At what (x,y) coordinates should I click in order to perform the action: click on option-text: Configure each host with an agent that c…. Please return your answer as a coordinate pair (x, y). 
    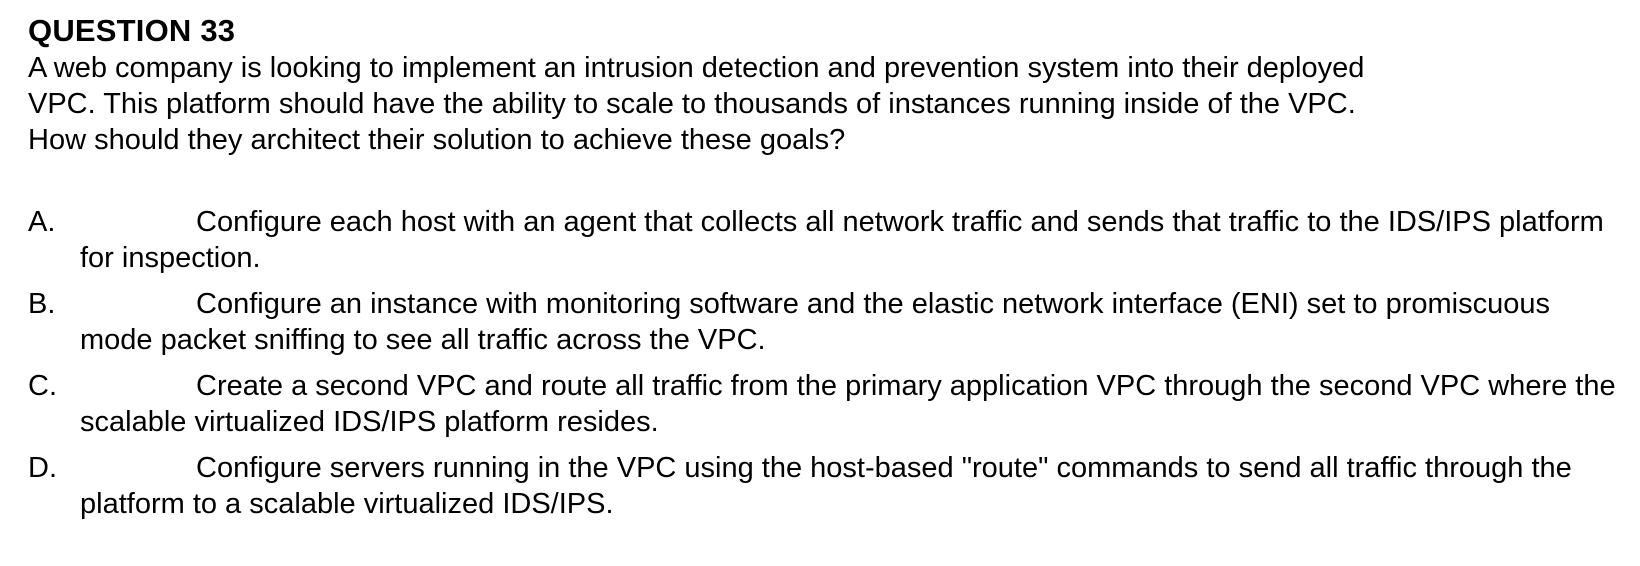
    Looking at the image, I should click on (842, 240).